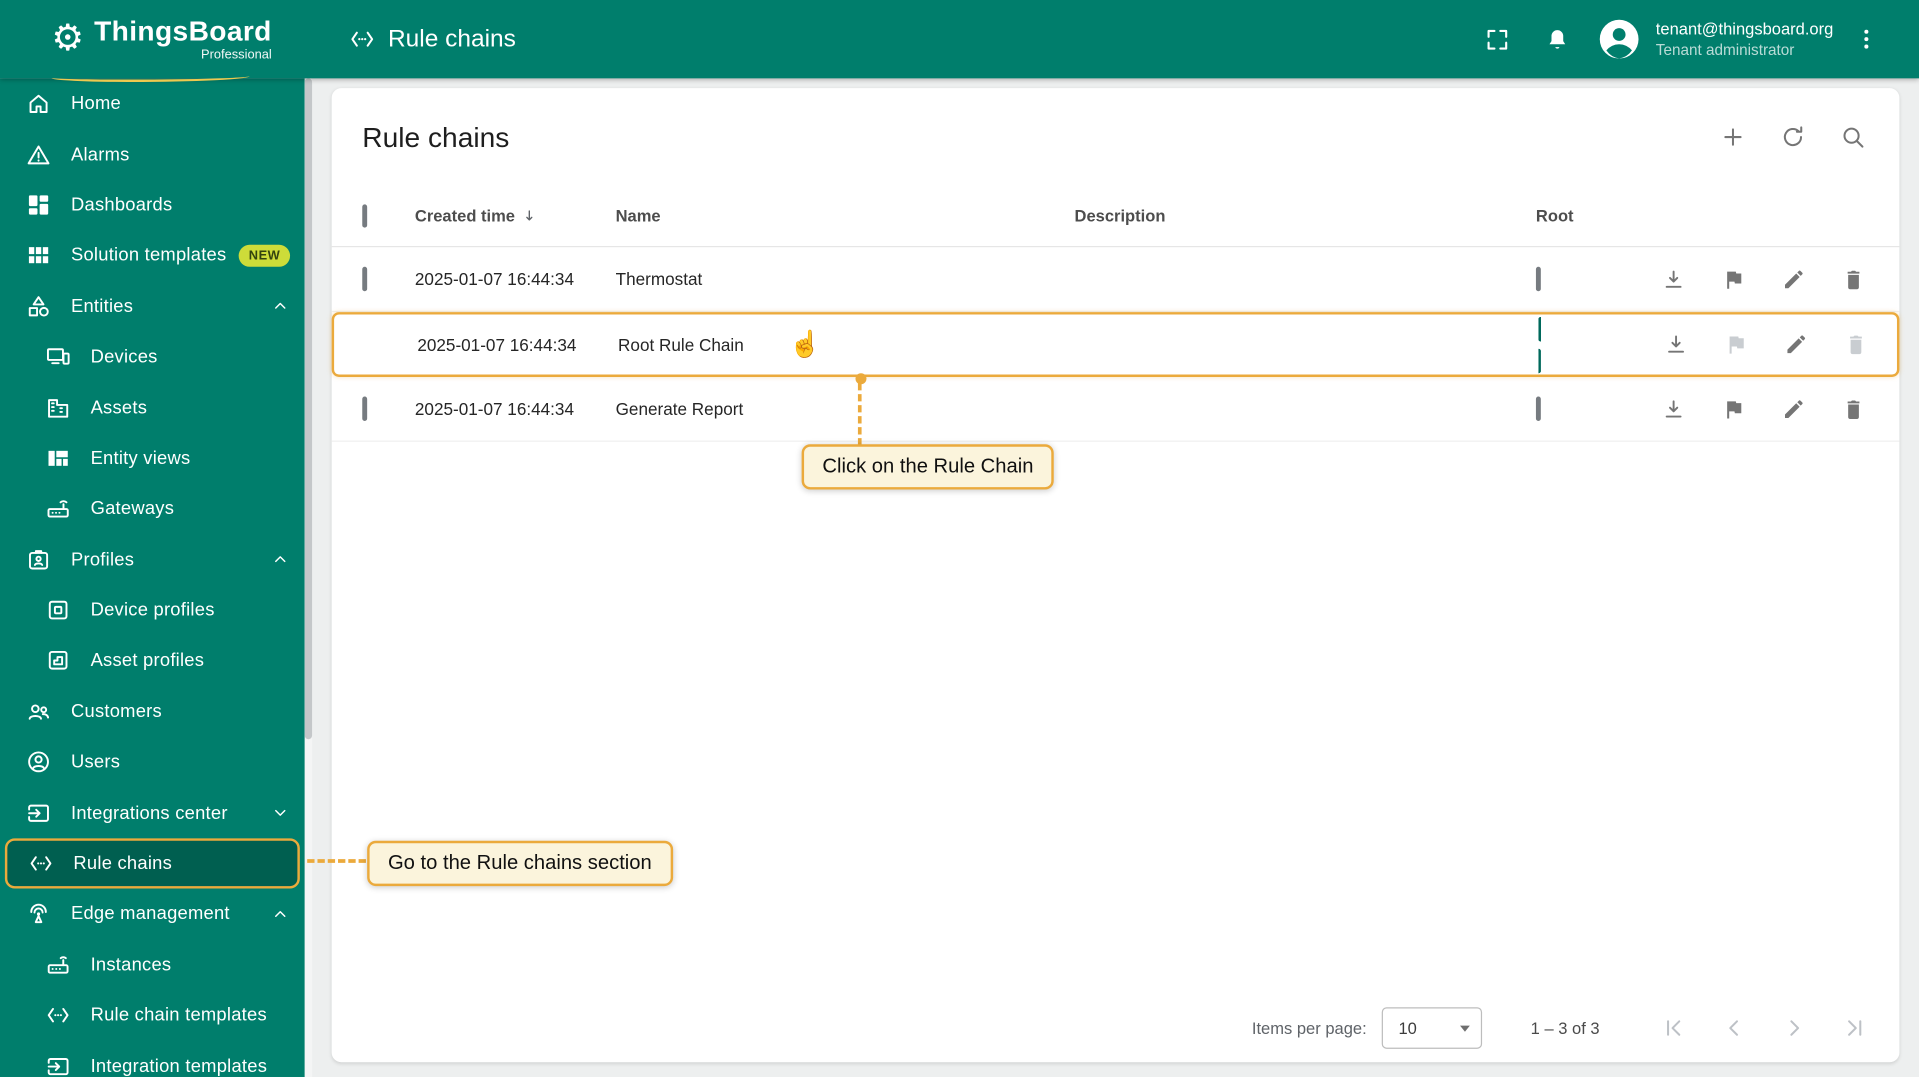 This screenshot has height=1077, width=1919. What do you see at coordinates (95, 762) in the screenshot?
I see `sidebar-item-label: Users` at bounding box center [95, 762].